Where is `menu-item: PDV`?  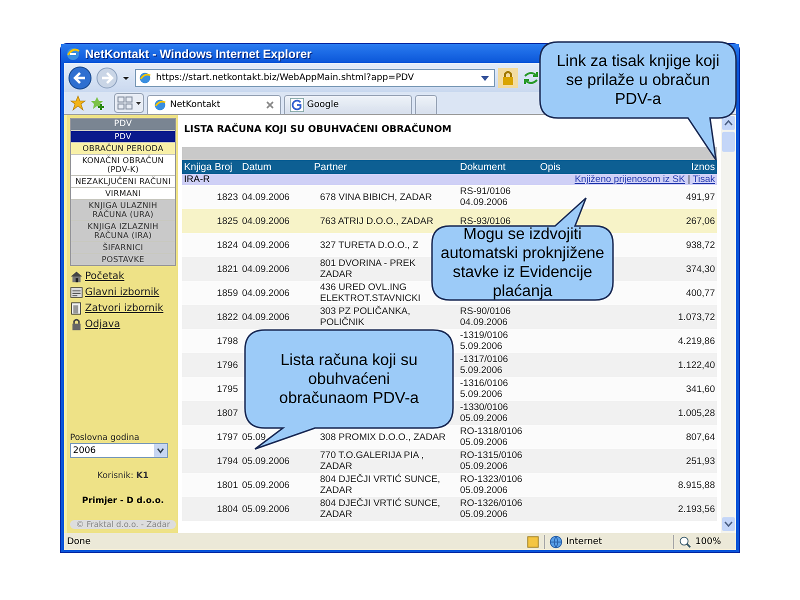
menu-item: PDV is located at coordinates (123, 136).